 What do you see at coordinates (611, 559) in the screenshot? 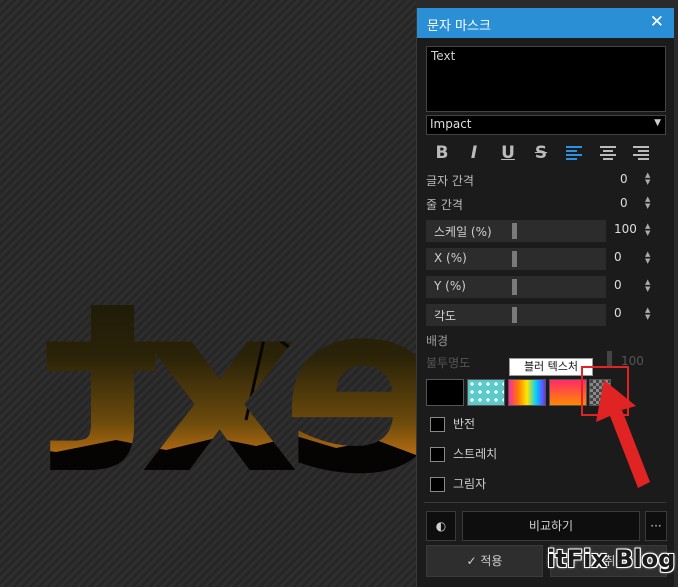
I see `watermark: itFix Blog` at bounding box center [611, 559].